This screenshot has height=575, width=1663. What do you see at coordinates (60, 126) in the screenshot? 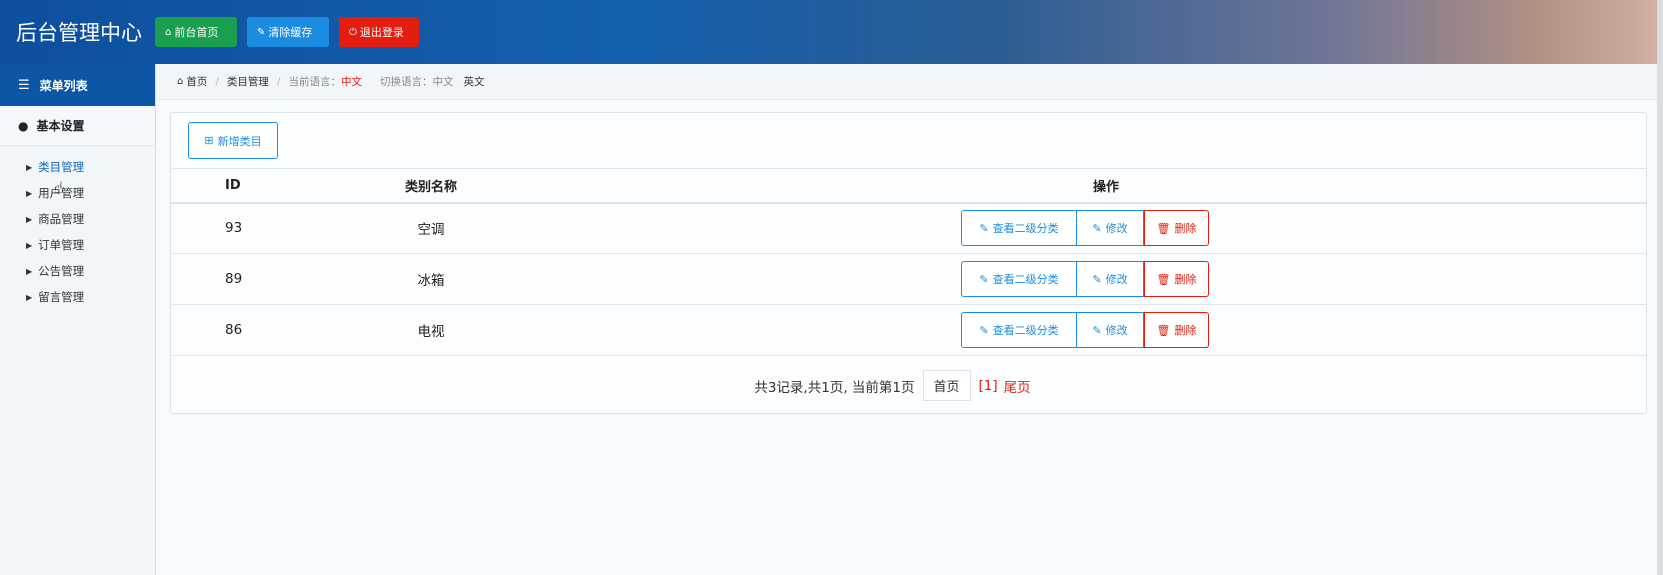
I see `sidebar-group-label: 基本设置` at bounding box center [60, 126].